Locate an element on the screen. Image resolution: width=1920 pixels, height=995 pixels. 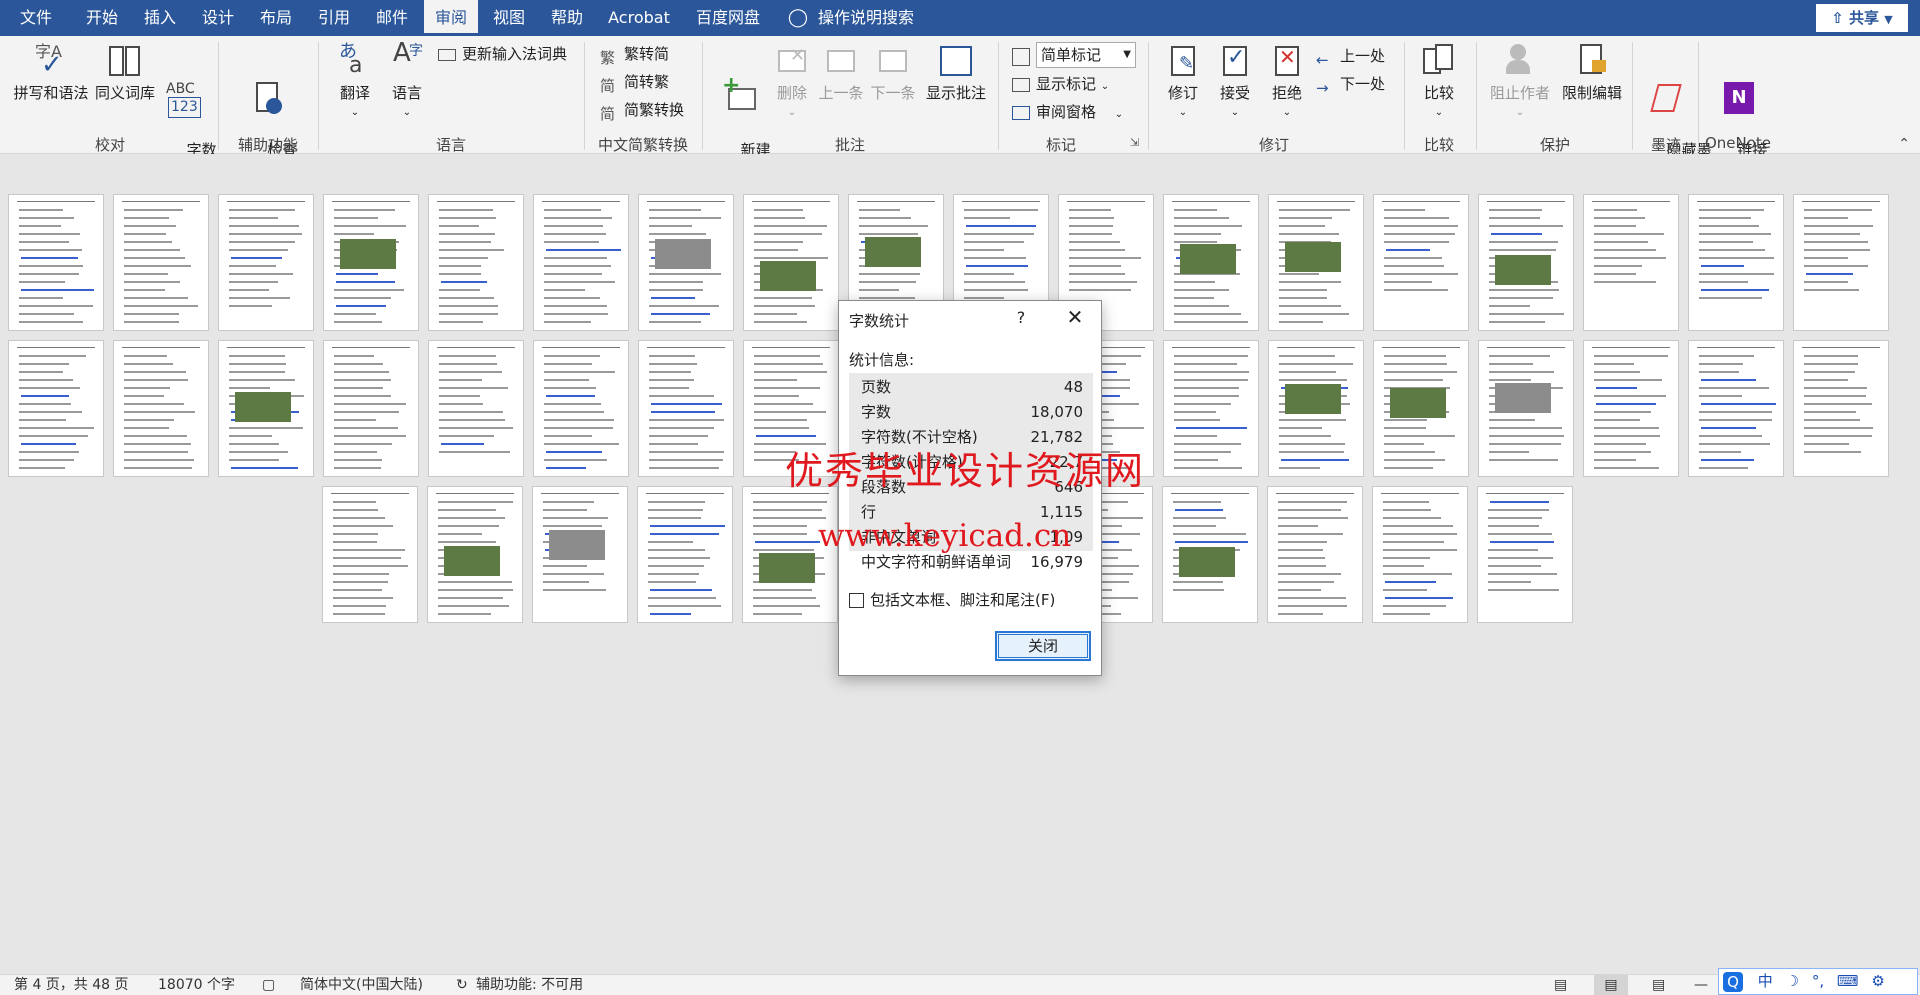
dialog-launcher-icon: ⇲ is located at coordinates (1134, 142).